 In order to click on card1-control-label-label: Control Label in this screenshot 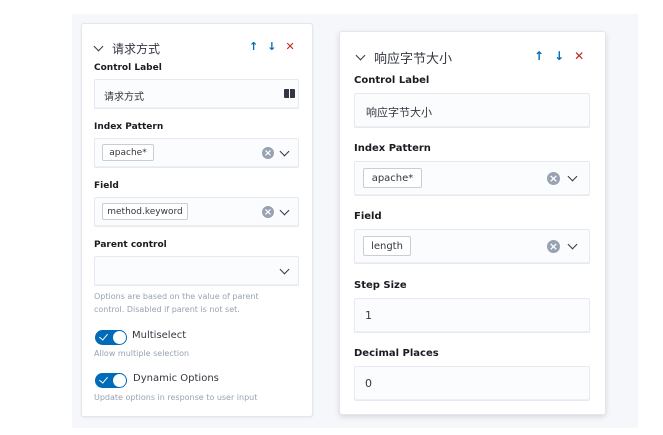, I will do `click(128, 68)`.